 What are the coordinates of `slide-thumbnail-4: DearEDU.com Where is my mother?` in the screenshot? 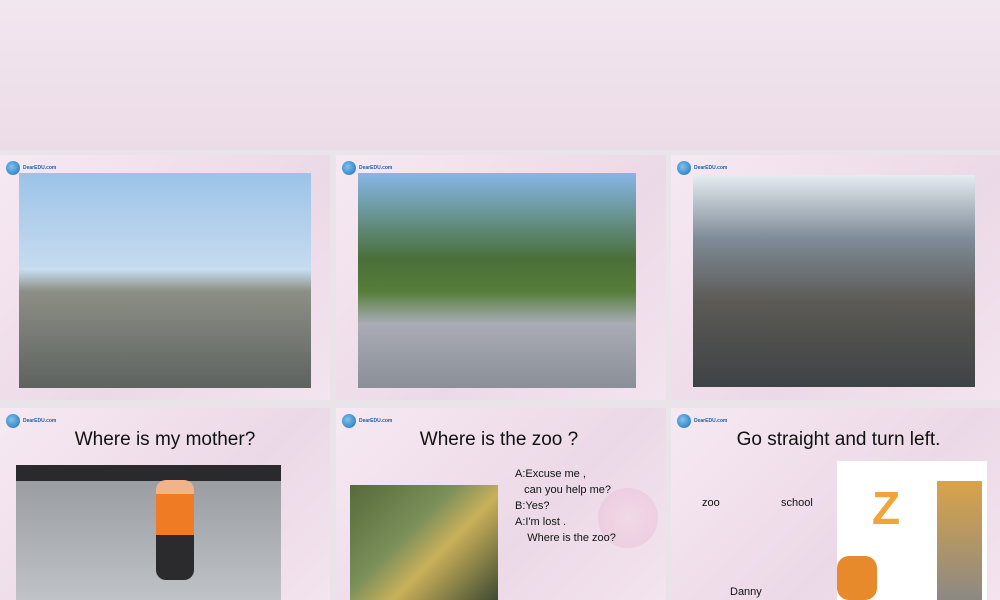 It's located at (165, 504).